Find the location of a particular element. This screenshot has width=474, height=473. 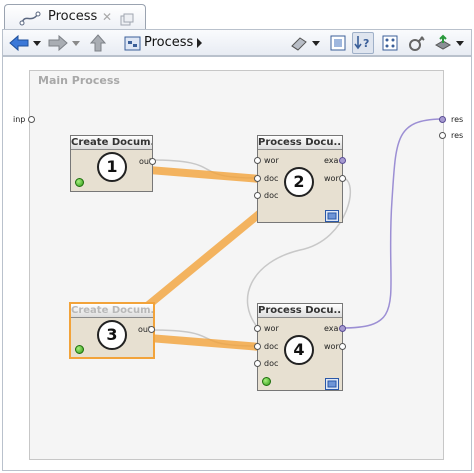

arrow-left-icon is located at coordinates (19, 43).